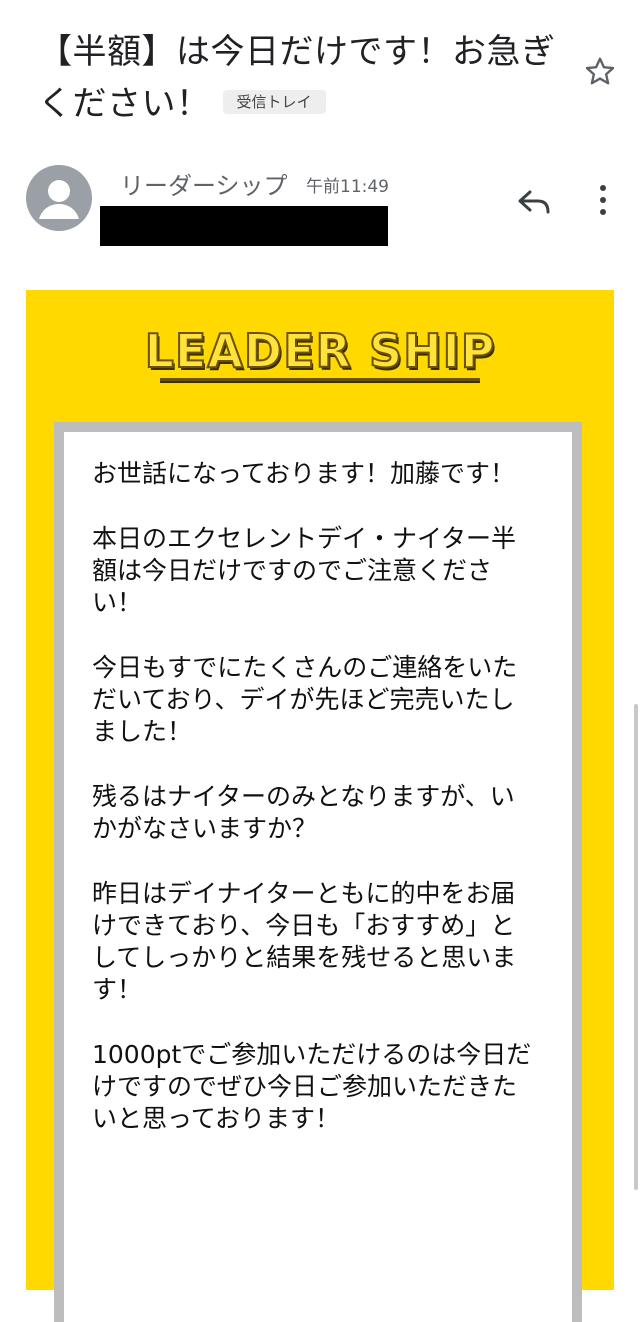 This screenshot has width=640, height=1322. What do you see at coordinates (305, 699) in the screenshot?
I see `body-paragraph: 今日もすでにたくさんのご連絡をいただいており、デイが先ほど完売いたしました！` at bounding box center [305, 699].